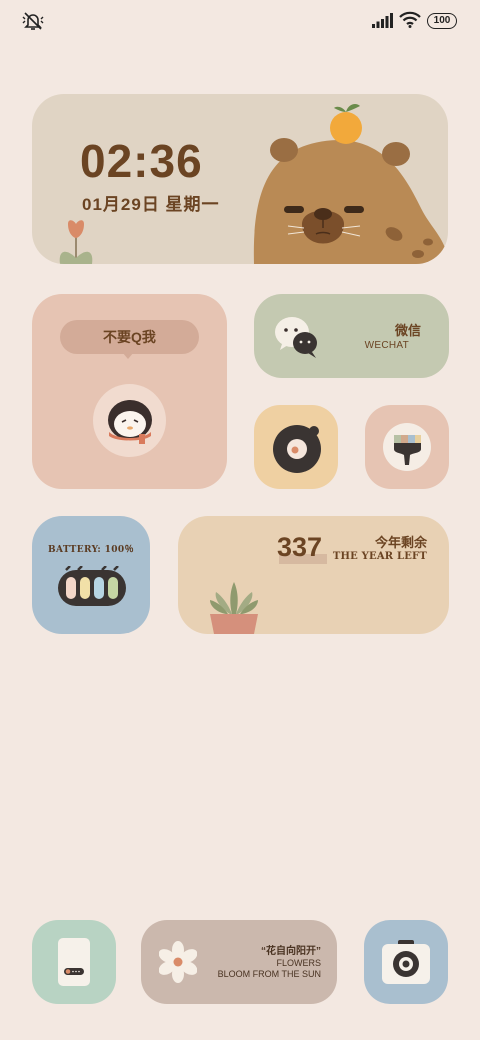  What do you see at coordinates (296, 337) in the screenshot?
I see `wechat-icon` at bounding box center [296, 337].